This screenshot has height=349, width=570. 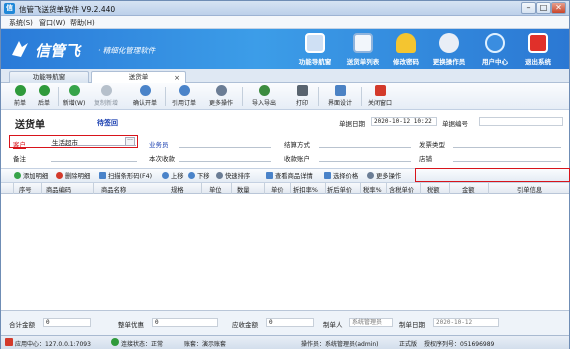 I want to click on col-discounted-price: 折后单价, so click(x=339, y=189).